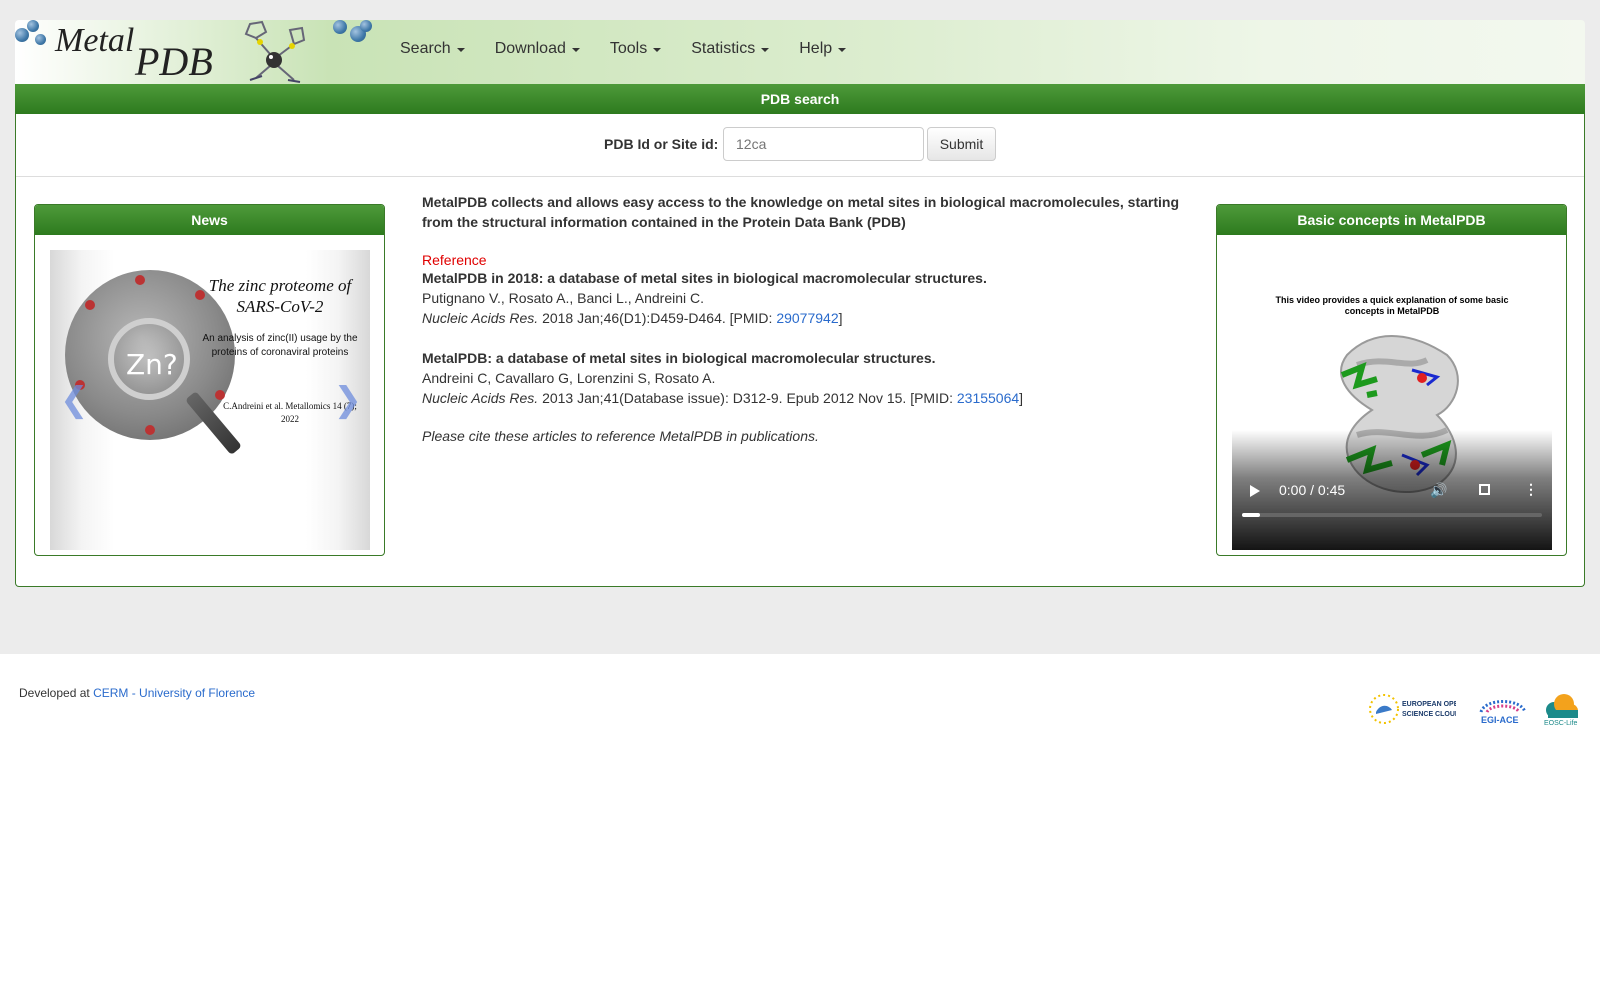  What do you see at coordinates (74, 400) in the screenshot?
I see `carousel-prev-icon: ❮` at bounding box center [74, 400].